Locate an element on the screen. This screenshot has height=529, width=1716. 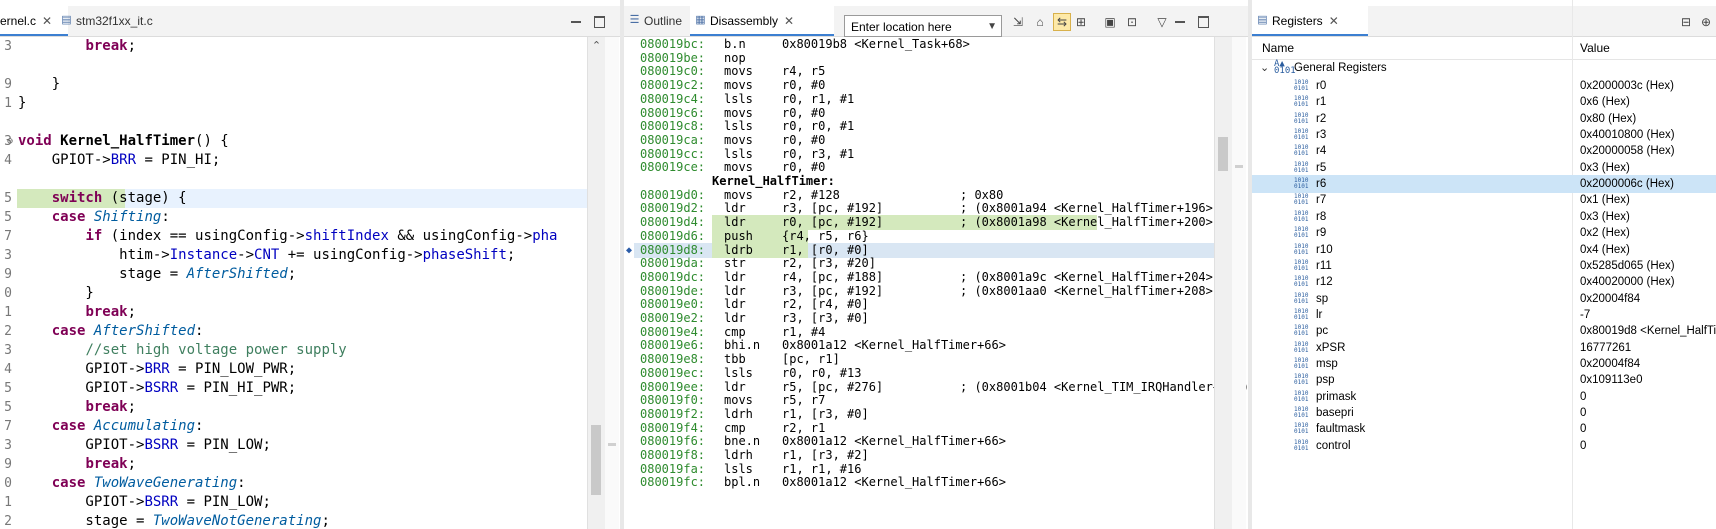
fold-toggle-icon: ⊖ is located at coordinates (12, 141).